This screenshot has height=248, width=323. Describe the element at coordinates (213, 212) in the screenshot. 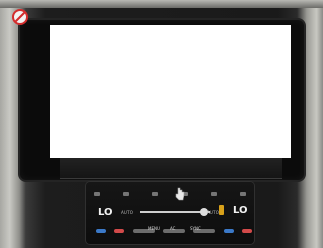

I see `right-mode-label: AUTO` at that location.